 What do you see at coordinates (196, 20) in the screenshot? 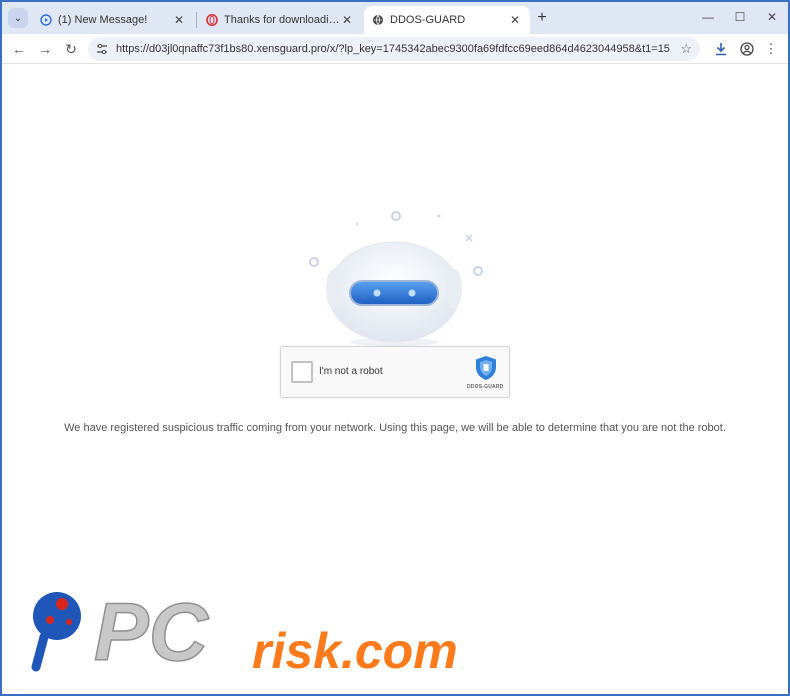
I see `tab-separator` at bounding box center [196, 20].